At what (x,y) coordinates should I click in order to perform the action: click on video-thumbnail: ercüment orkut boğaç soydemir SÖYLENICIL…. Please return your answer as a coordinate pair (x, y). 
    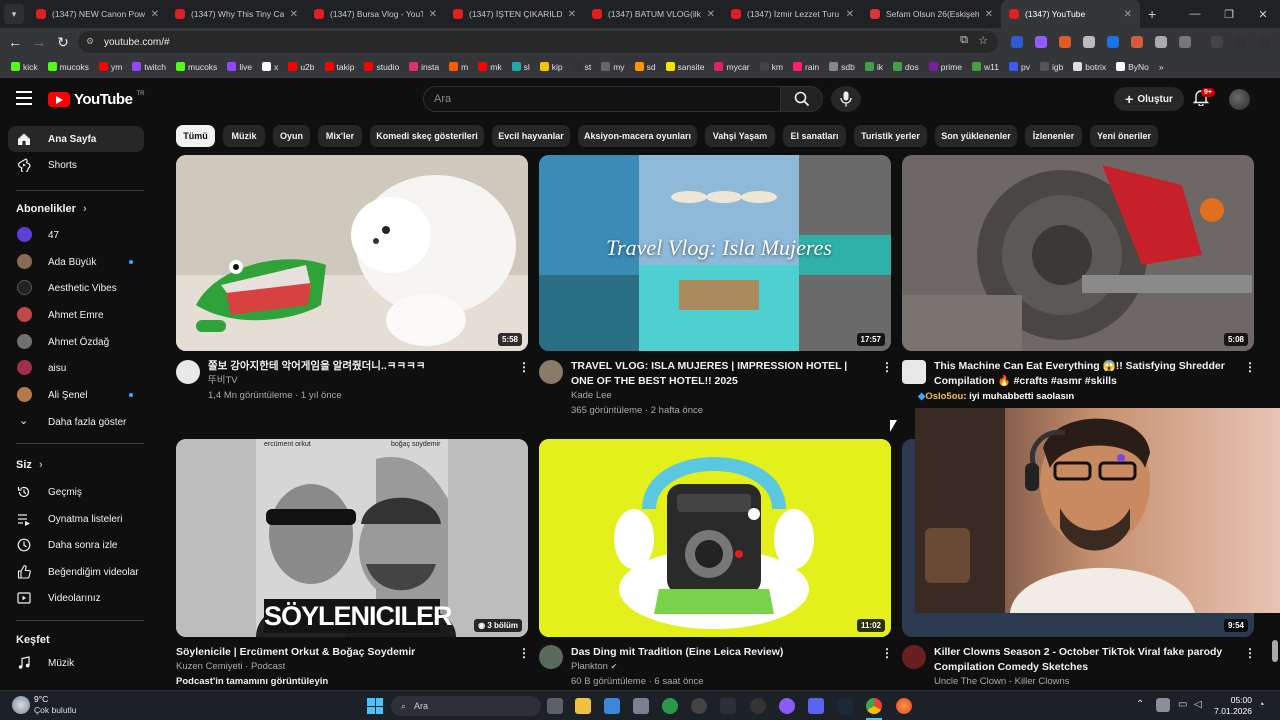
    Looking at the image, I should click on (352, 538).